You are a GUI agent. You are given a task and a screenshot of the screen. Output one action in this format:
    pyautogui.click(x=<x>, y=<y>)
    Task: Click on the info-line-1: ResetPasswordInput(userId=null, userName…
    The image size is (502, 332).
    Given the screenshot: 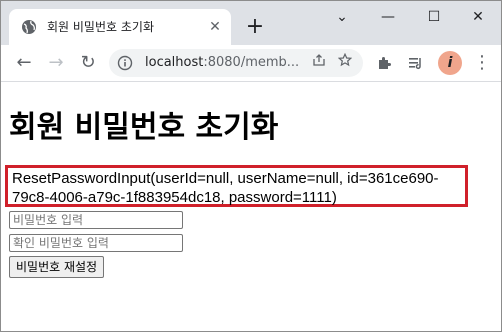 What is the action you would take?
    pyautogui.click(x=225, y=178)
    